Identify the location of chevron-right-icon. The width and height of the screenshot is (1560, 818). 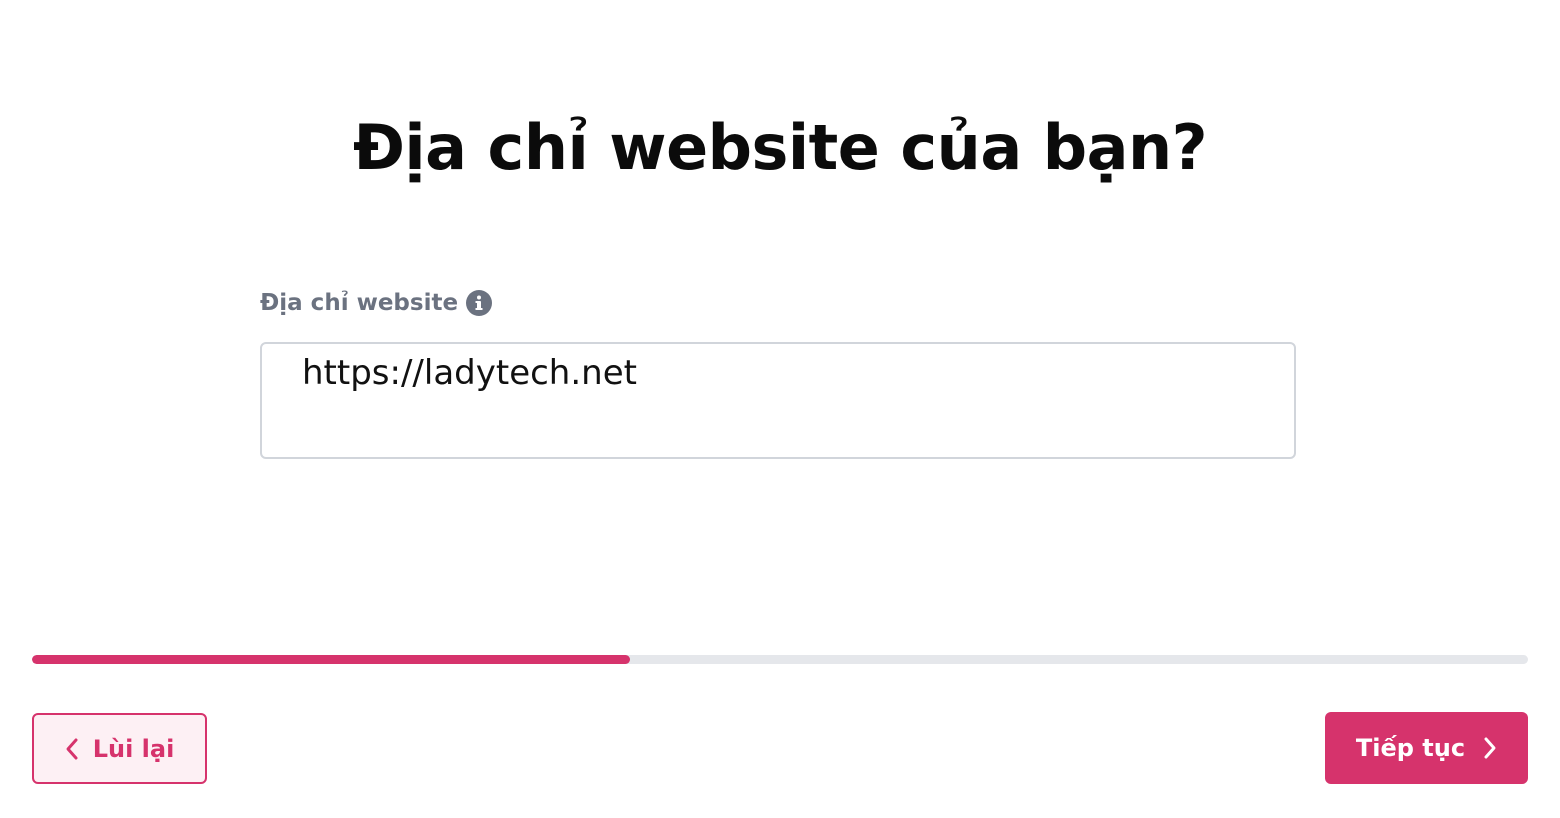
(1490, 748).